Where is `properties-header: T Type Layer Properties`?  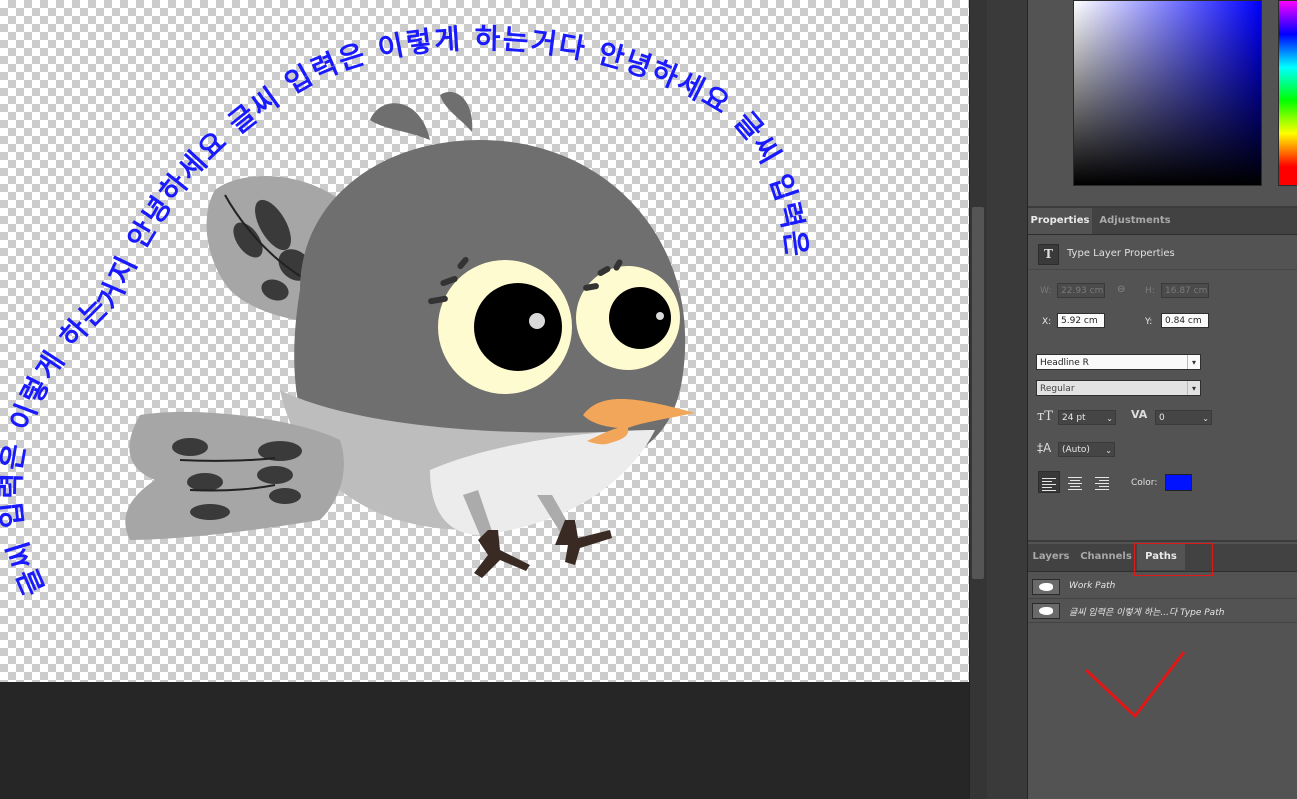
properties-header: T Type Layer Properties is located at coordinates (1162, 254).